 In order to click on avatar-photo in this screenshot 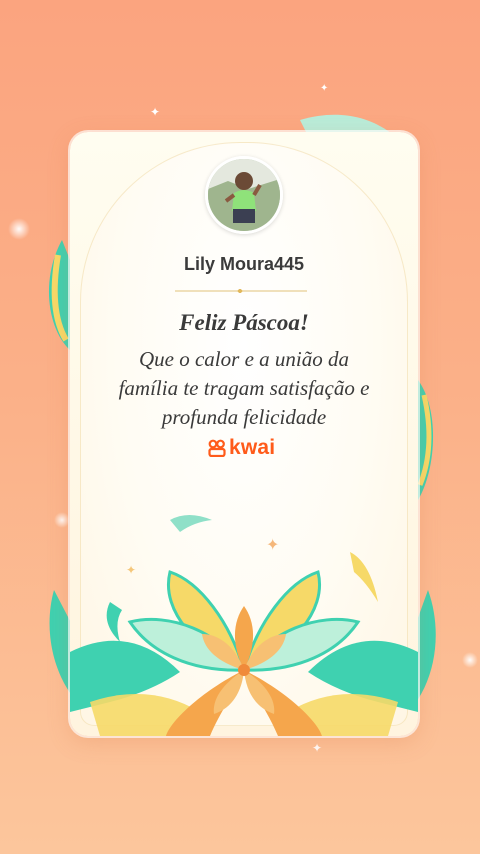, I will do `click(244, 195)`.